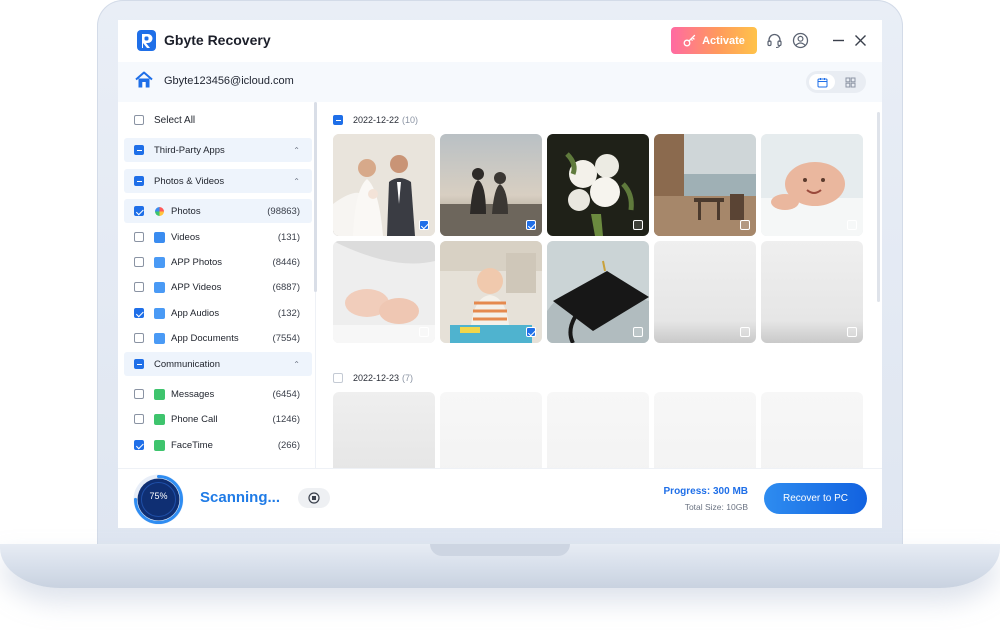  What do you see at coordinates (146, 40) in the screenshot?
I see `app-logo-icon` at bounding box center [146, 40].